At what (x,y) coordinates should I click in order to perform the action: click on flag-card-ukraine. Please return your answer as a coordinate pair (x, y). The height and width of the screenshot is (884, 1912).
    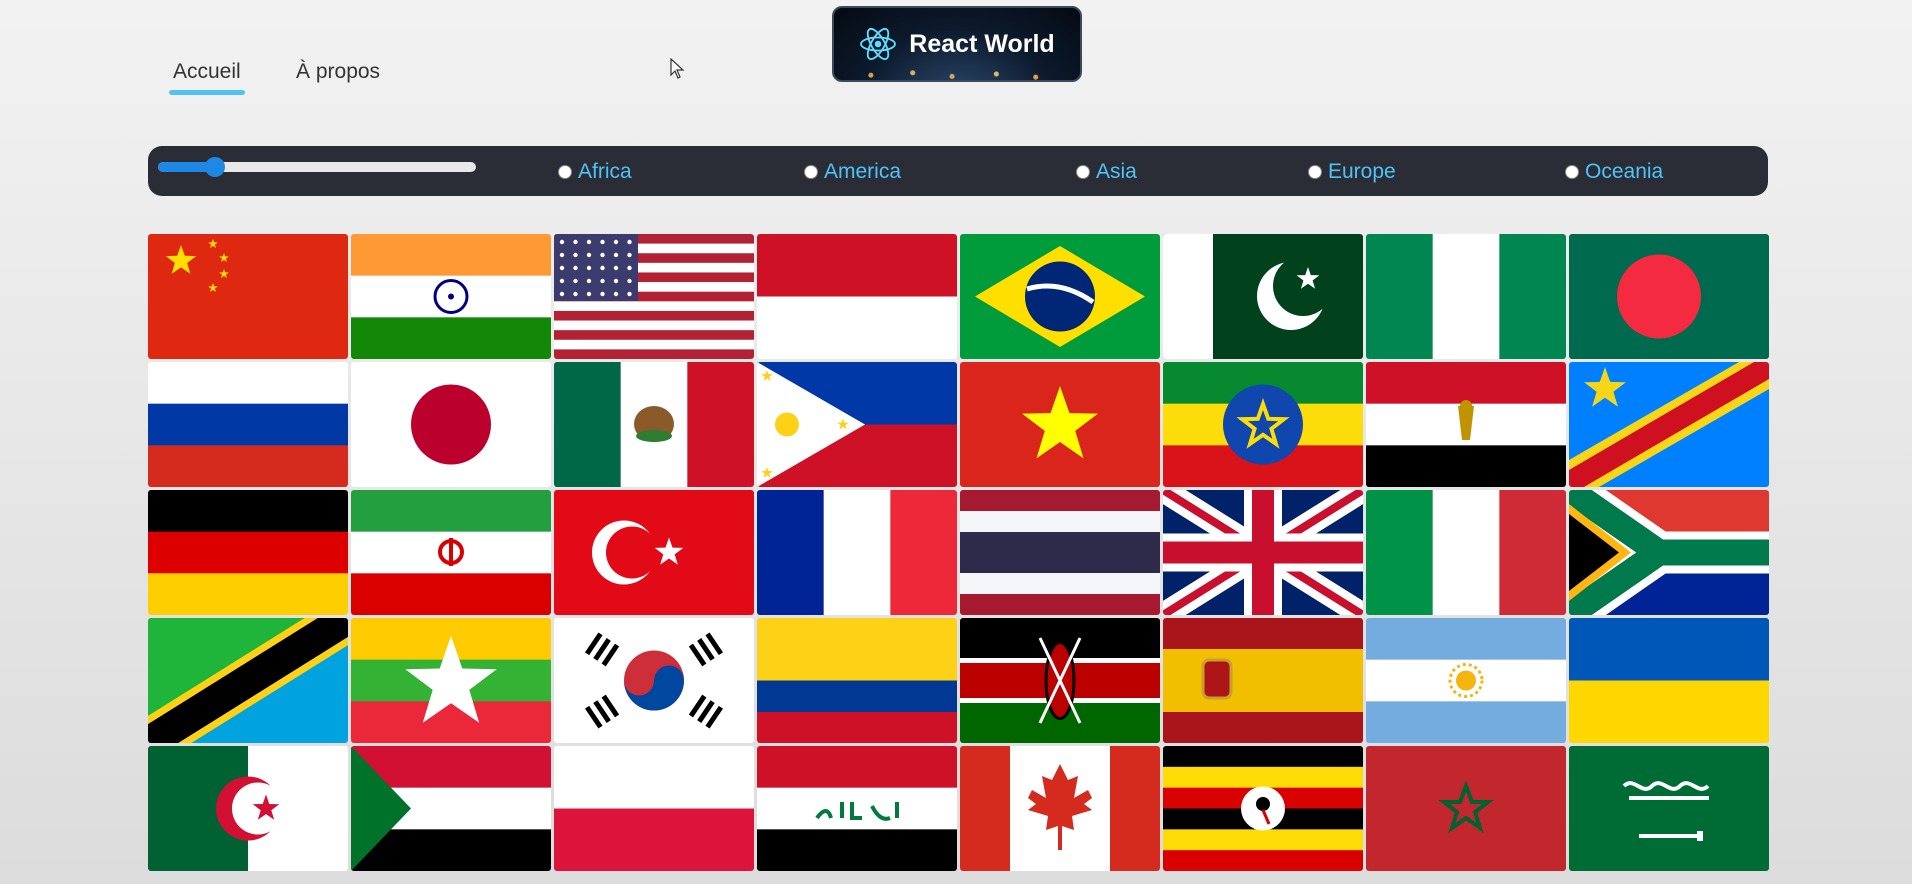
    Looking at the image, I should click on (1669, 680).